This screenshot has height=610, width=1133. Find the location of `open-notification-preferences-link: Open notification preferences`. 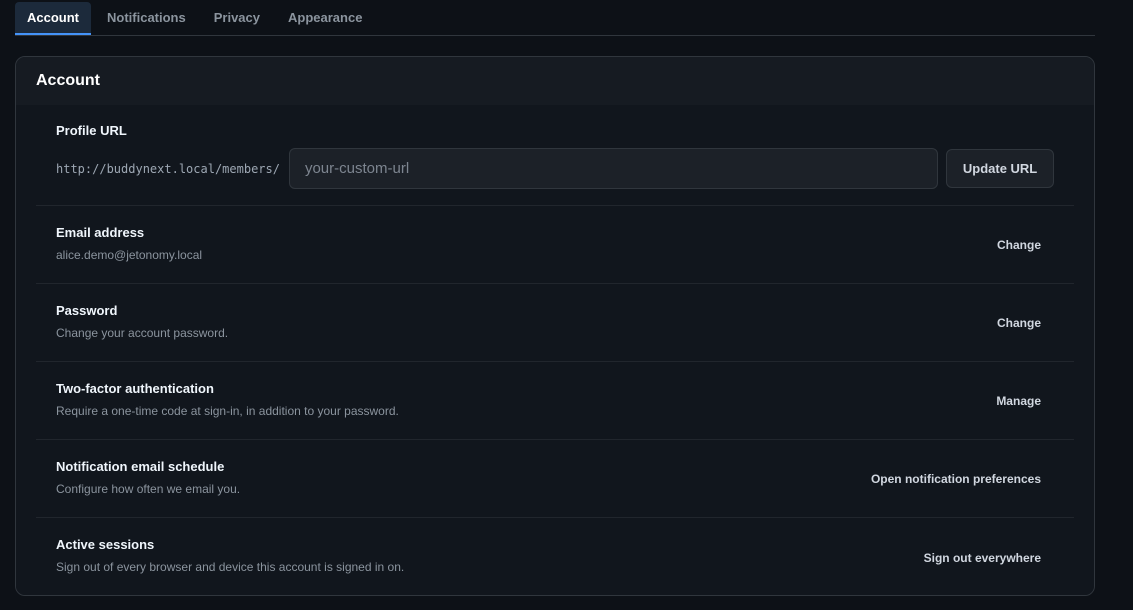

open-notification-preferences-link: Open notification preferences is located at coordinates (956, 479).